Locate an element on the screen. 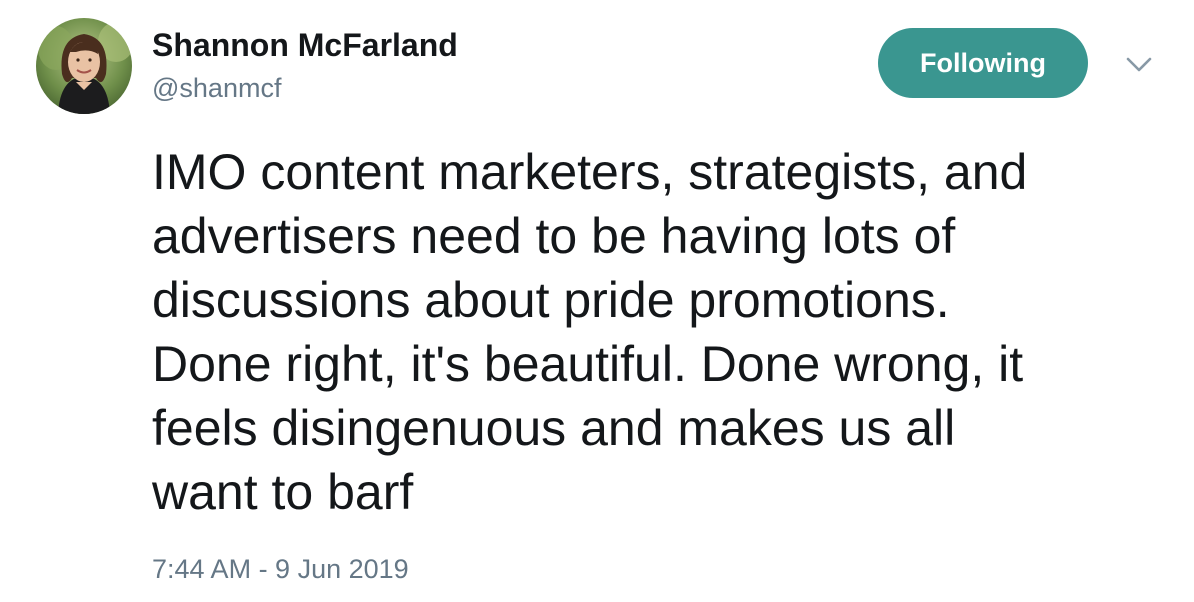  author-display-name: Shannon McFarland is located at coordinates (305, 45).